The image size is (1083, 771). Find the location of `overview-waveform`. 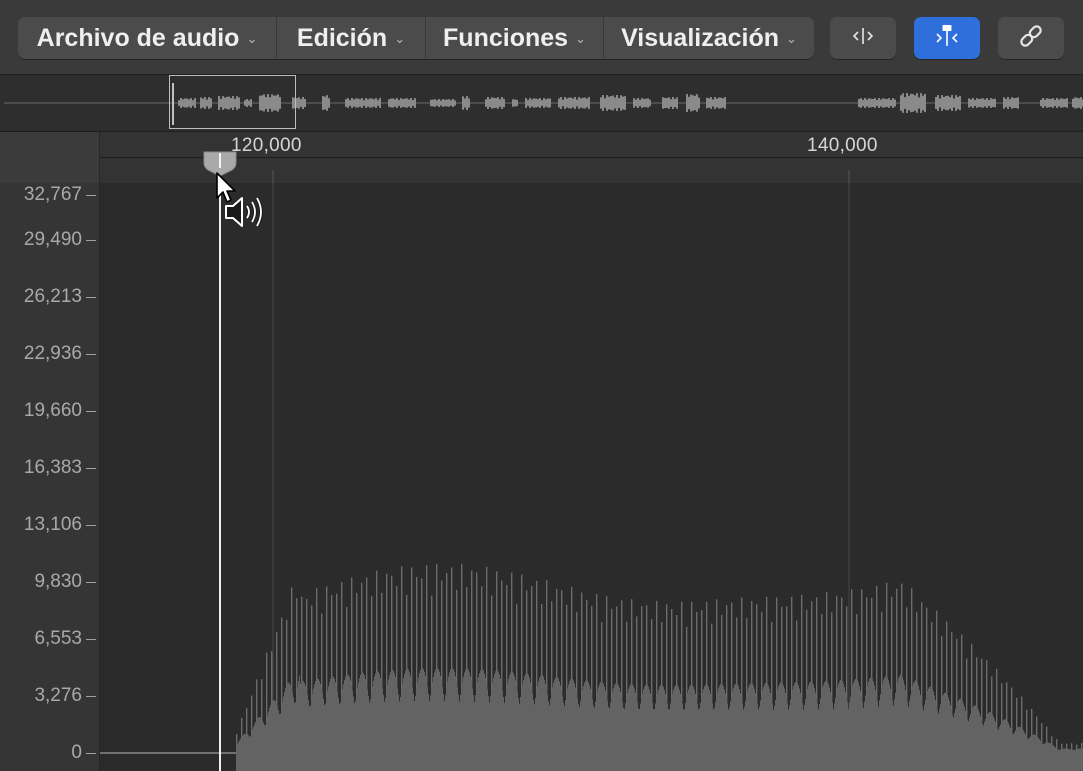

overview-waveform is located at coordinates (543, 104).